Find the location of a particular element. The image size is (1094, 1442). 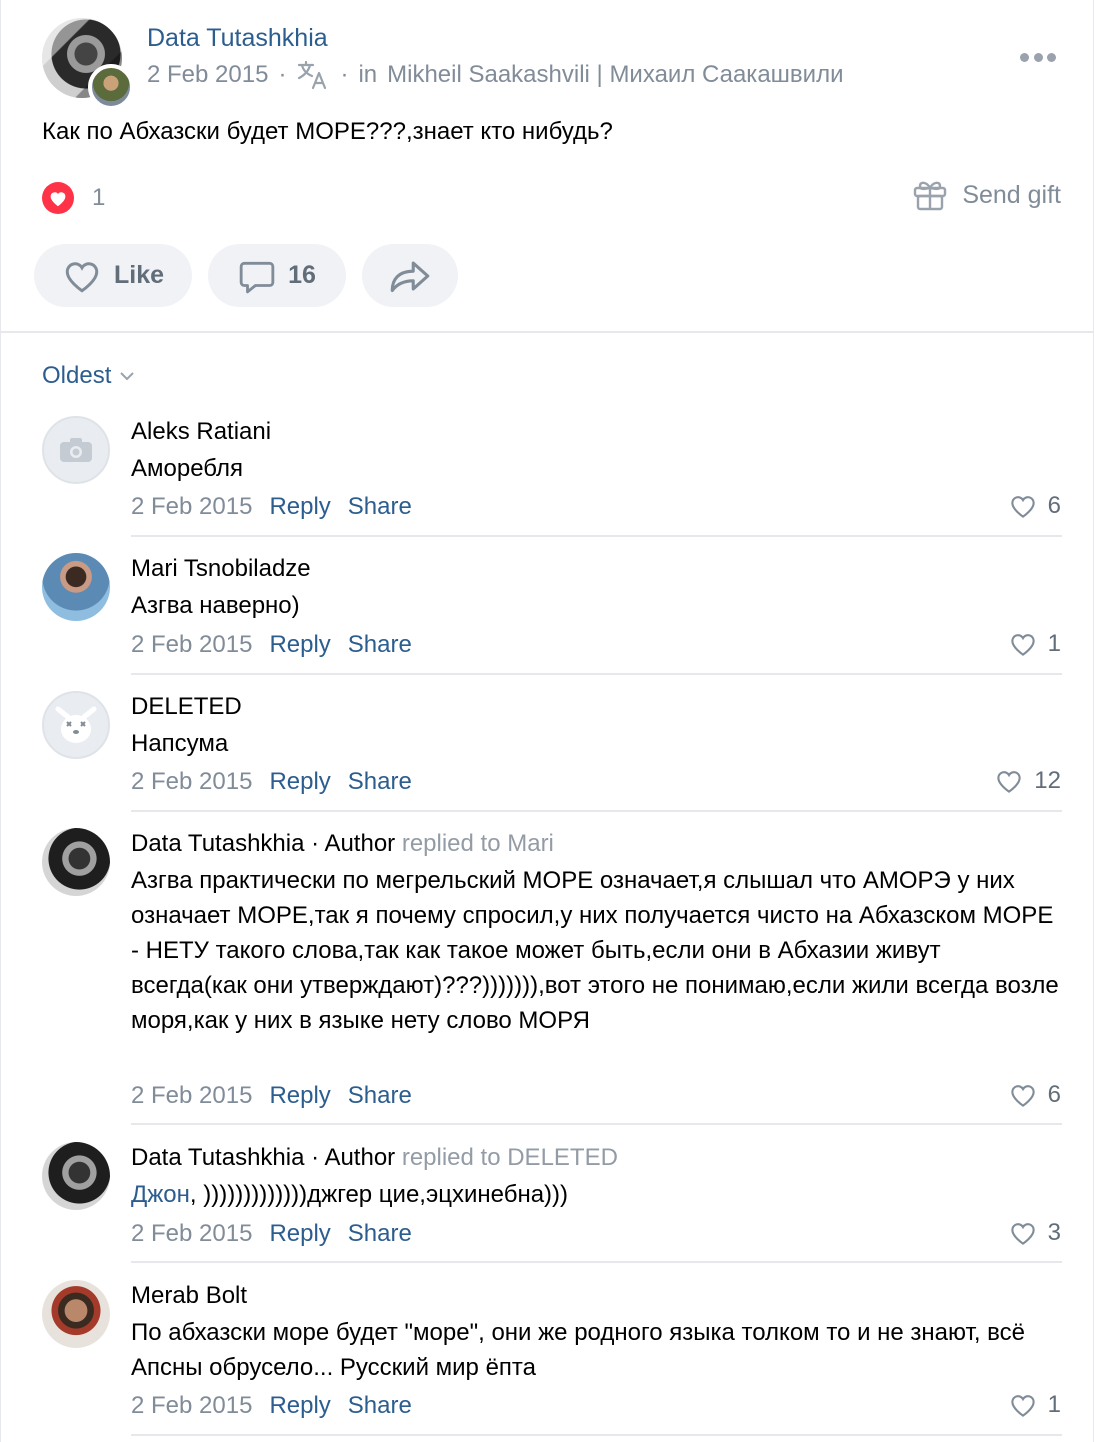

comment-like-count: 12 is located at coordinates (1047, 780).